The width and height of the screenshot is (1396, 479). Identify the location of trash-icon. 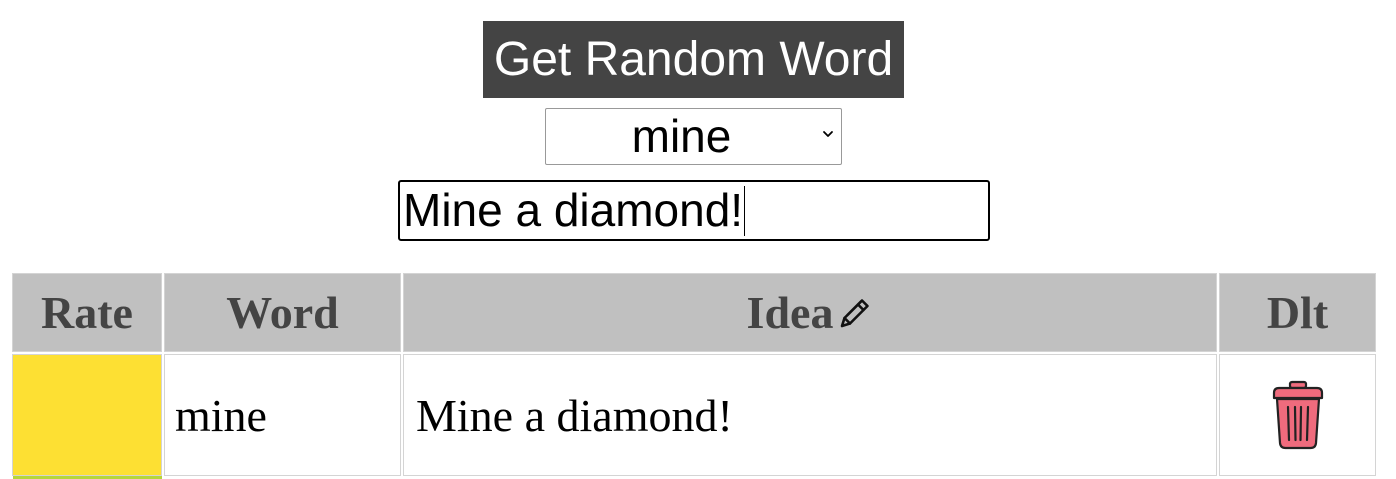
(1298, 415).